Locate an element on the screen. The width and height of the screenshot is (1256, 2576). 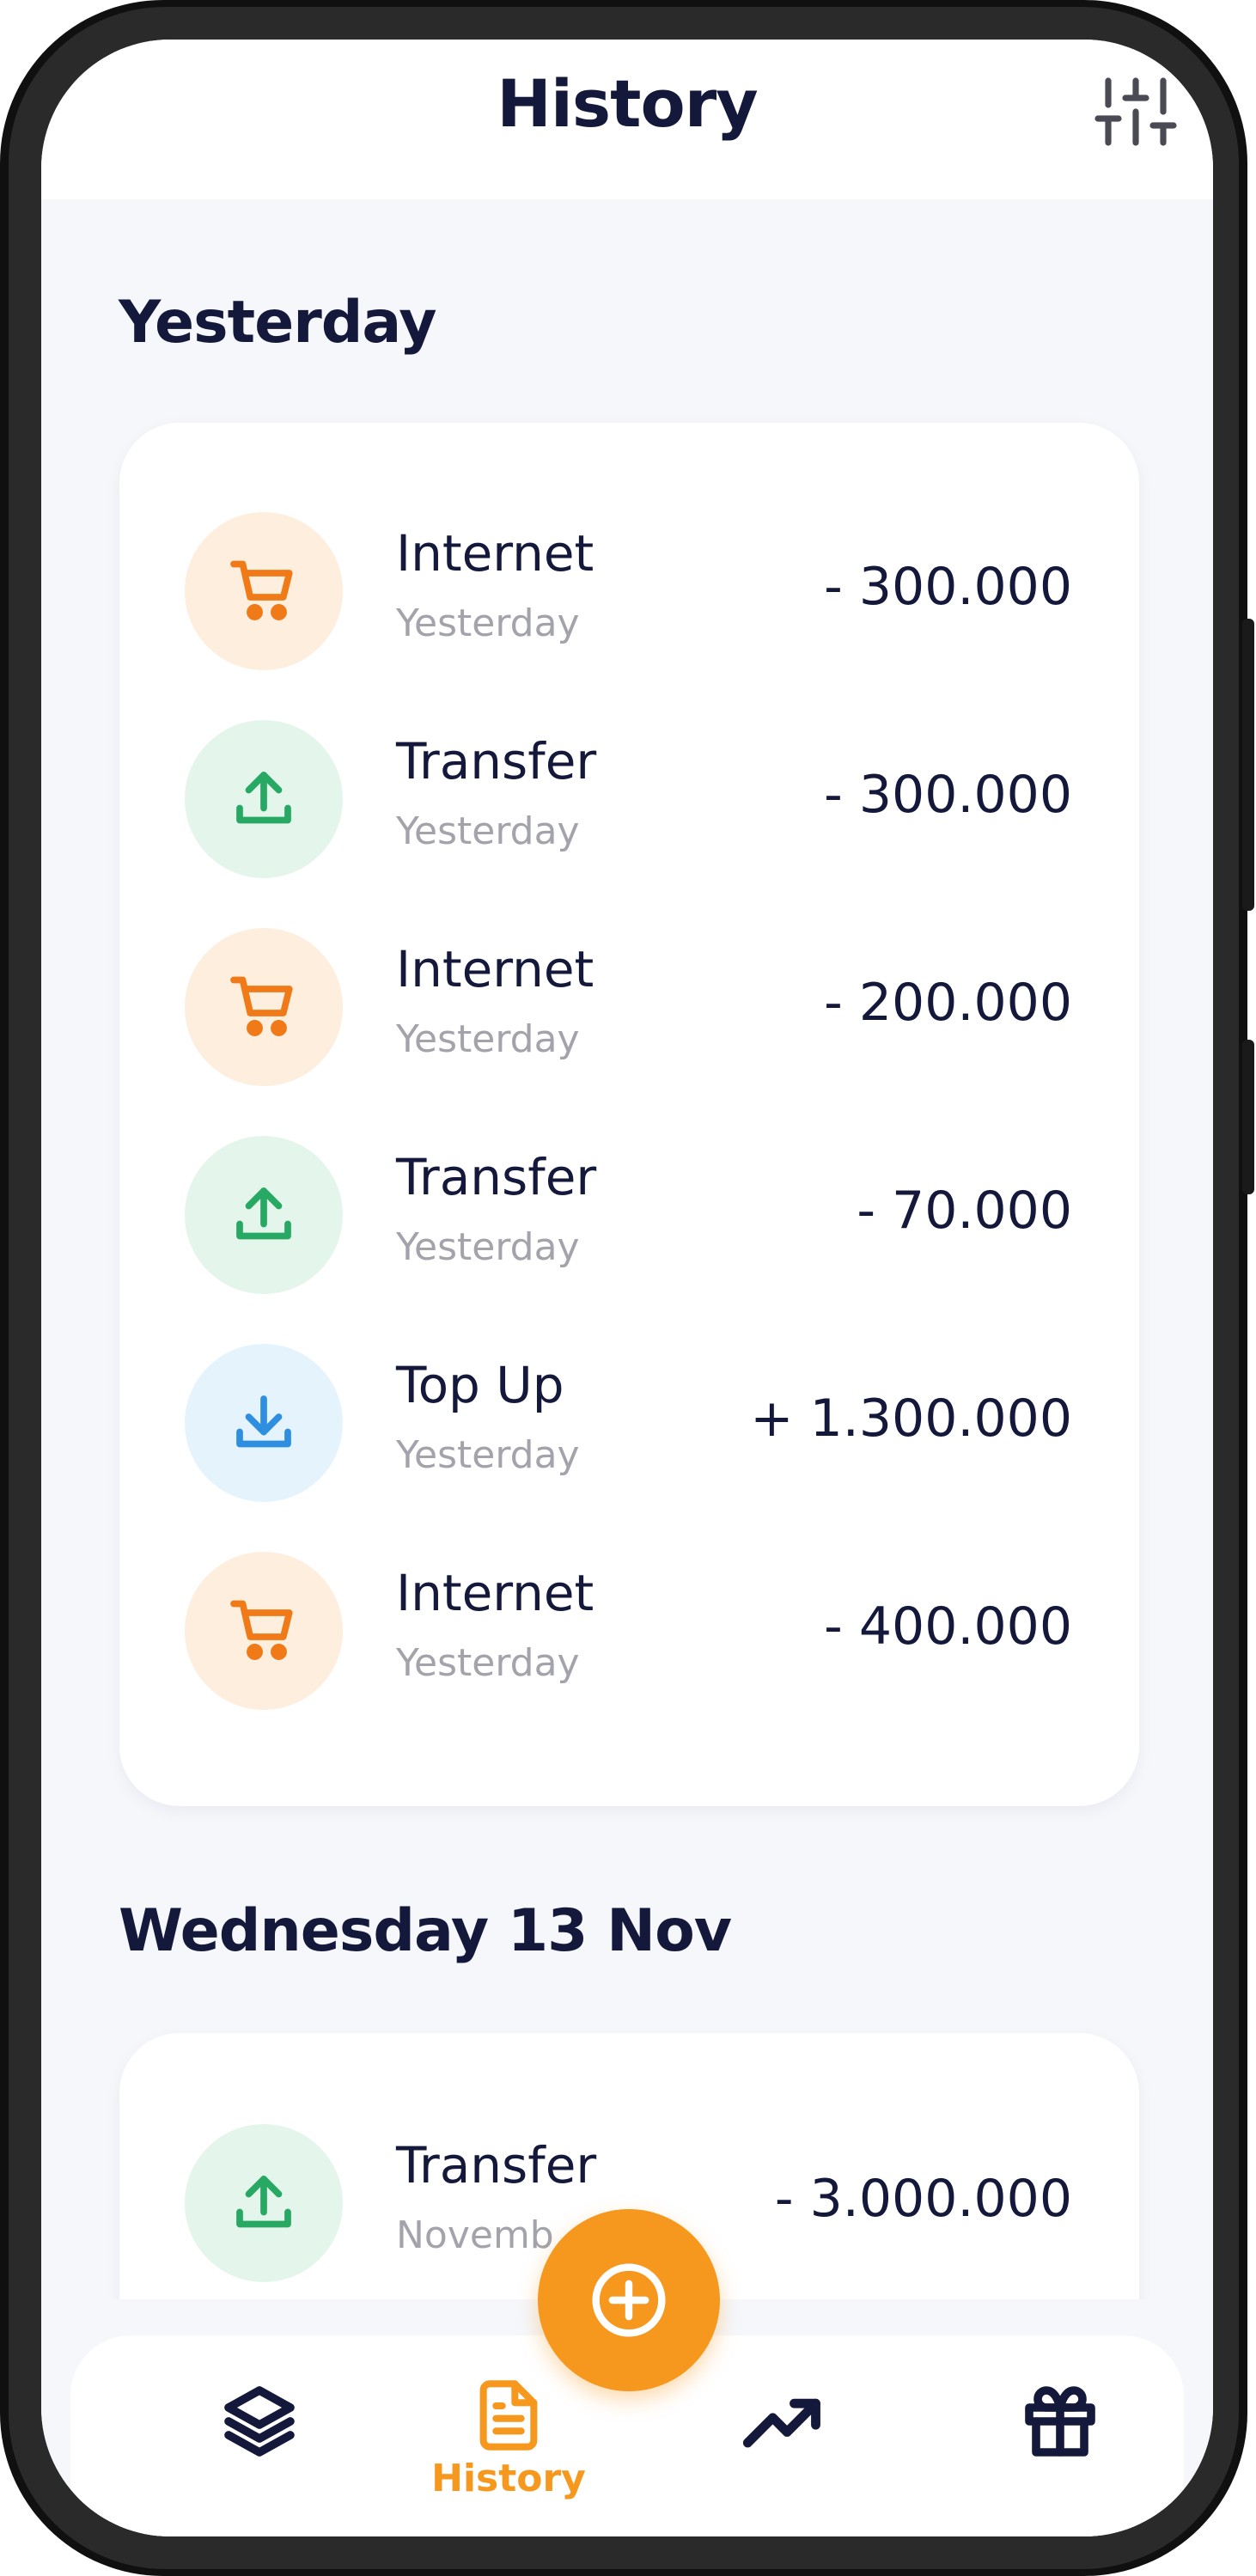
section-title-wednesday: Wednesday 13 Nov is located at coordinates (425, 1931).